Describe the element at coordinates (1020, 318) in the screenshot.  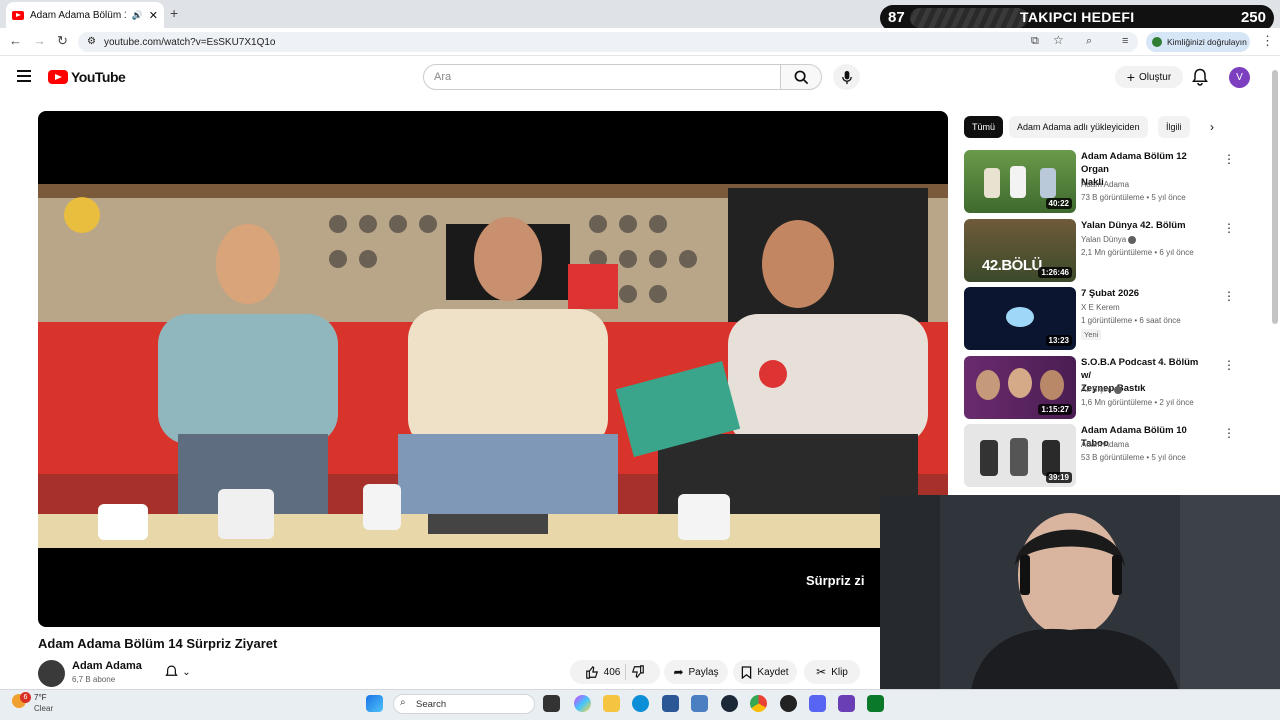
I see `video-thumbnail: 13:23` at that location.